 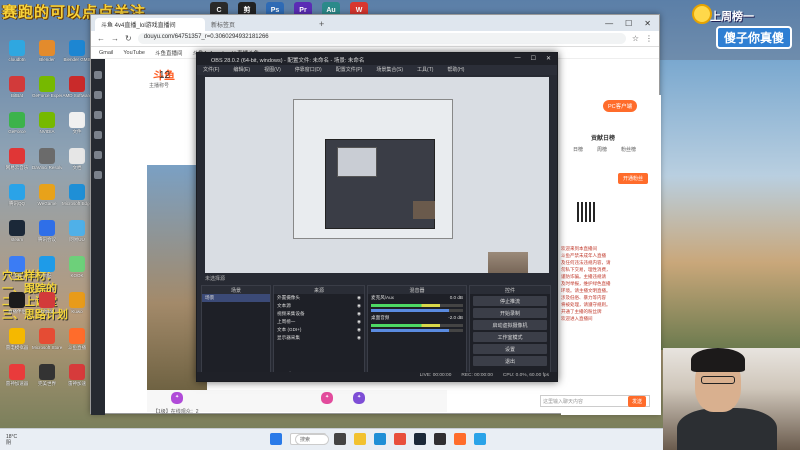 What do you see at coordinates (17, 380) in the screenshot?
I see `desktop-icon: 雷神加速器` at bounding box center [17, 380].